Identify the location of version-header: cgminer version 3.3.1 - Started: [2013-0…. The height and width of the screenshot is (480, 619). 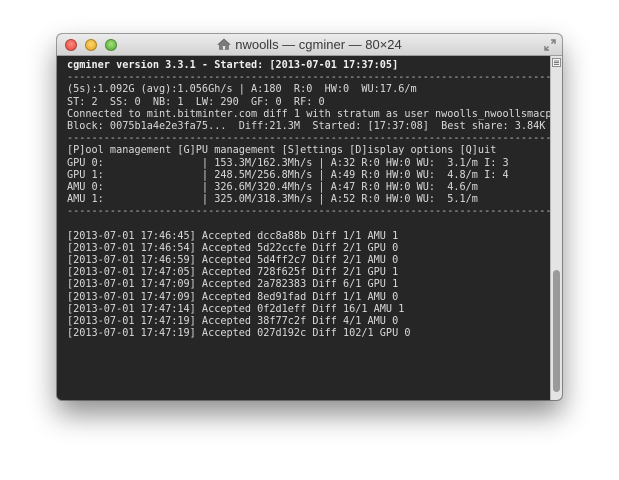
(233, 65).